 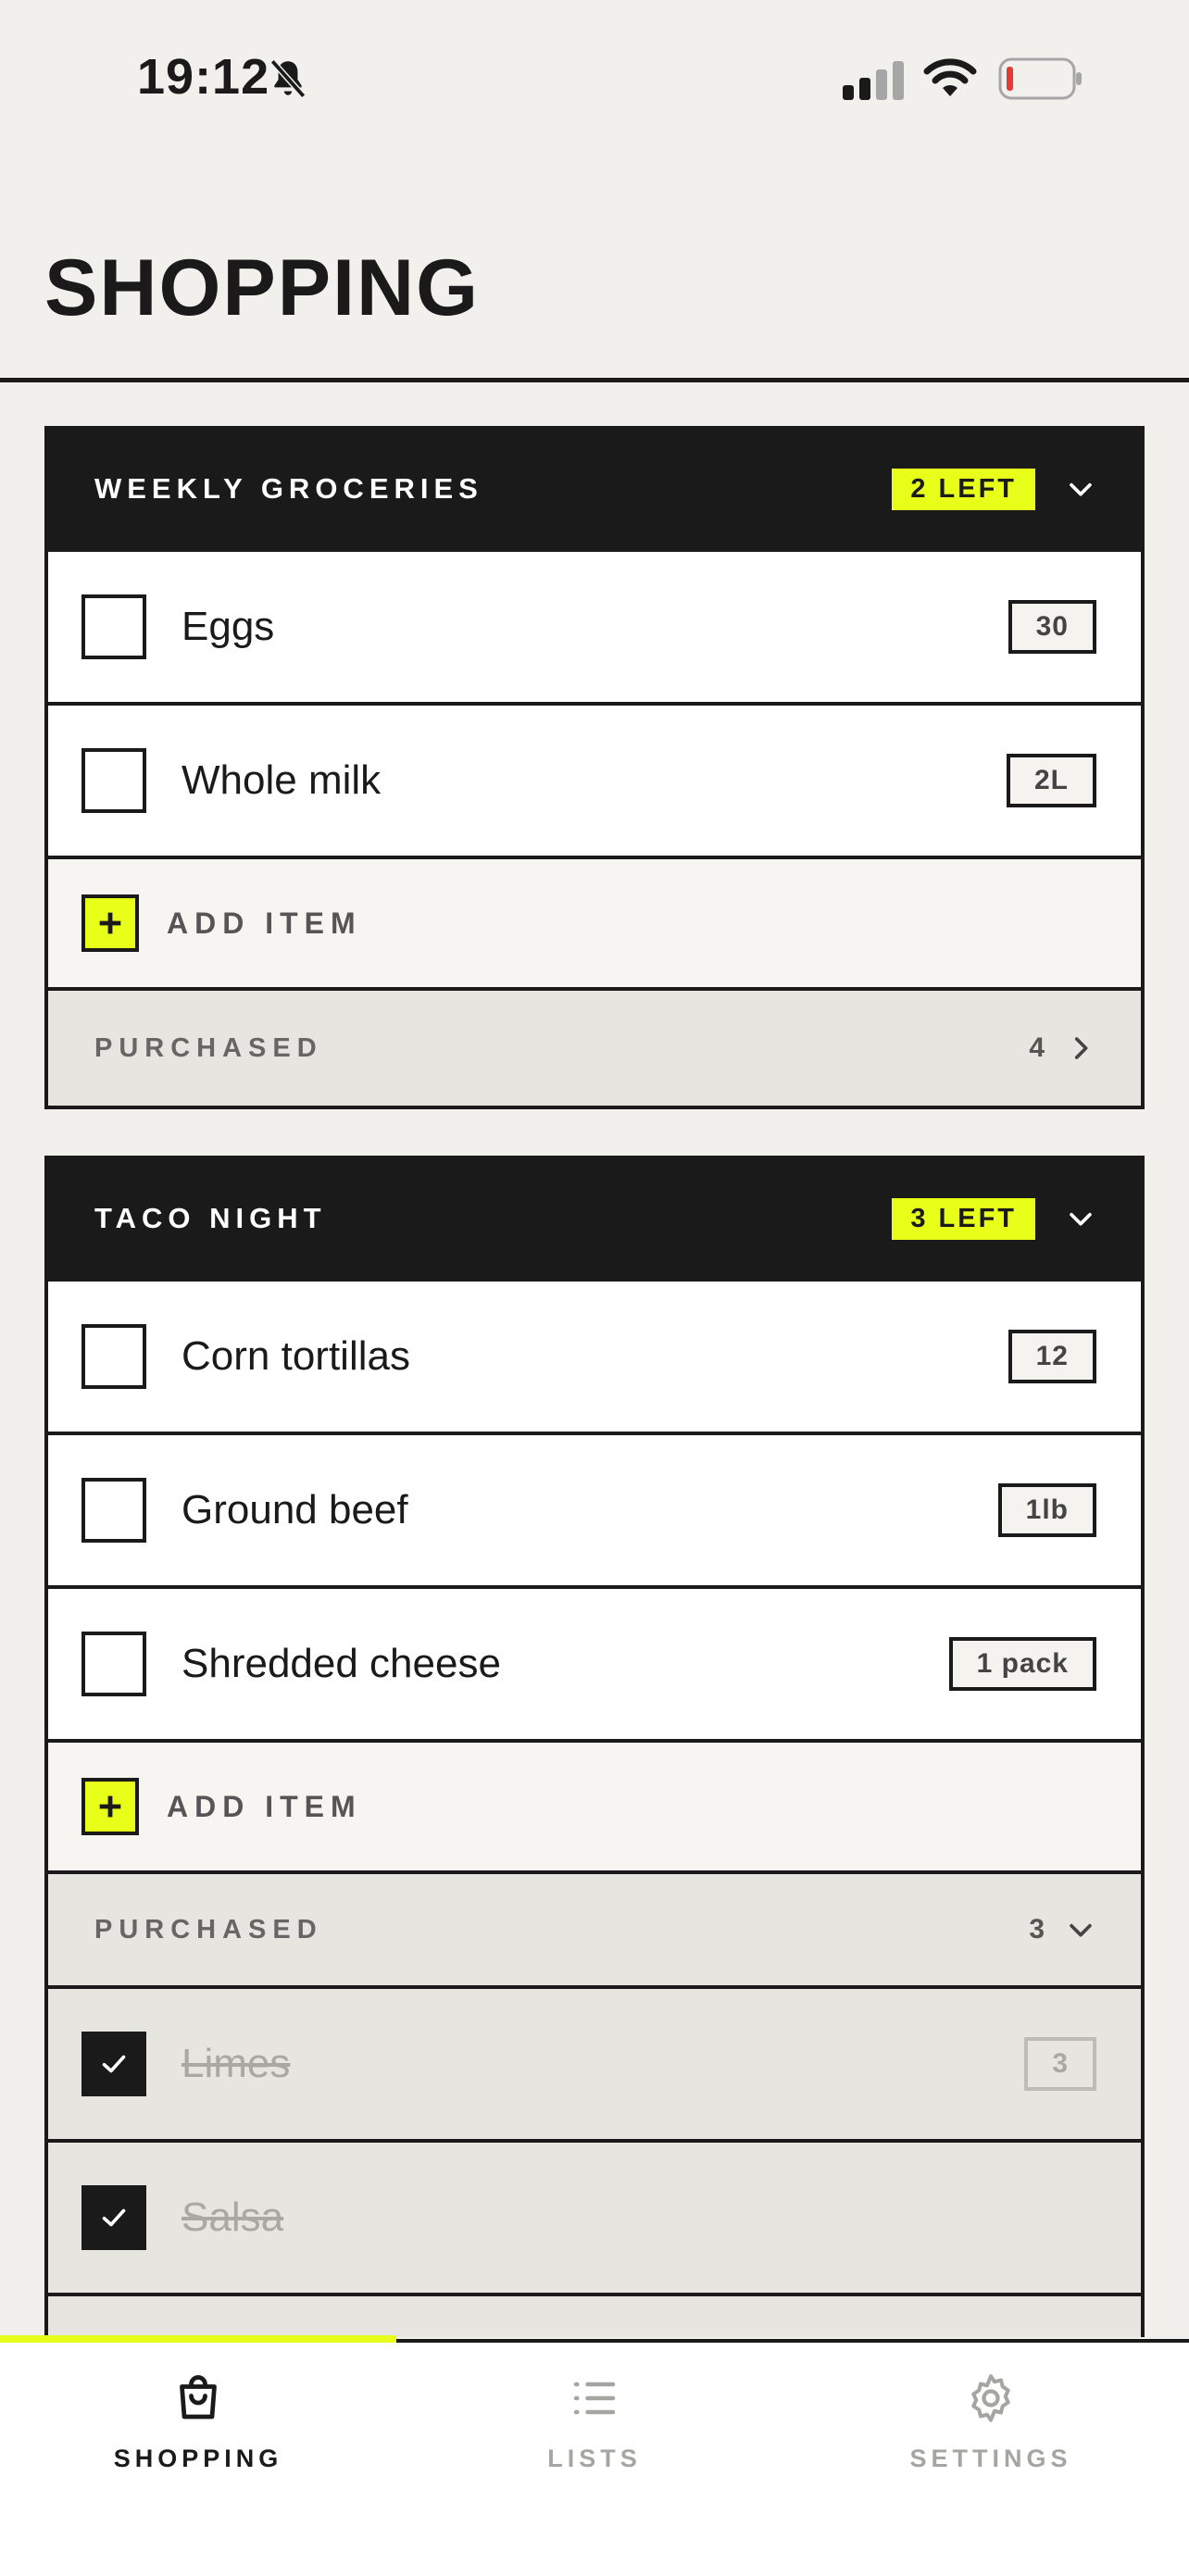 I want to click on list-title: TACO NIGHT, so click(x=210, y=1218).